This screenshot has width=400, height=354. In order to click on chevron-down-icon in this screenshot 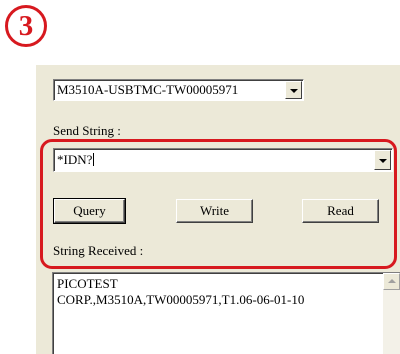, I will do `click(294, 91)`.